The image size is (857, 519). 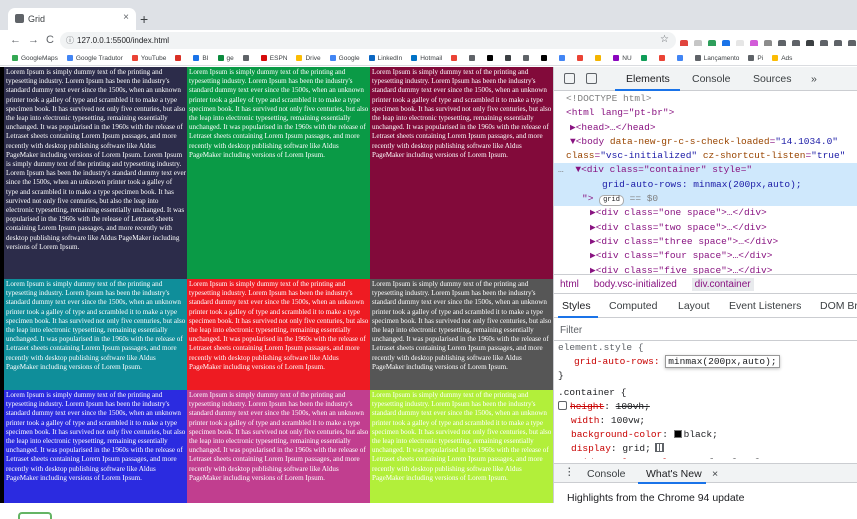 What do you see at coordinates (94, 58) in the screenshot?
I see `bookmark-item: Google Tradutor` at bounding box center [94, 58].